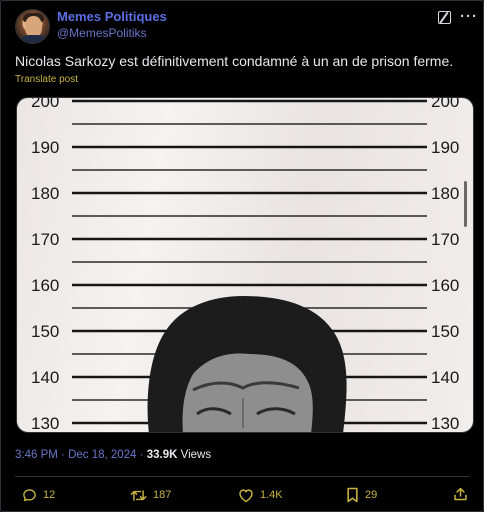 The image size is (484, 512). What do you see at coordinates (196, 455) in the screenshot?
I see `views-label: Views` at bounding box center [196, 455].